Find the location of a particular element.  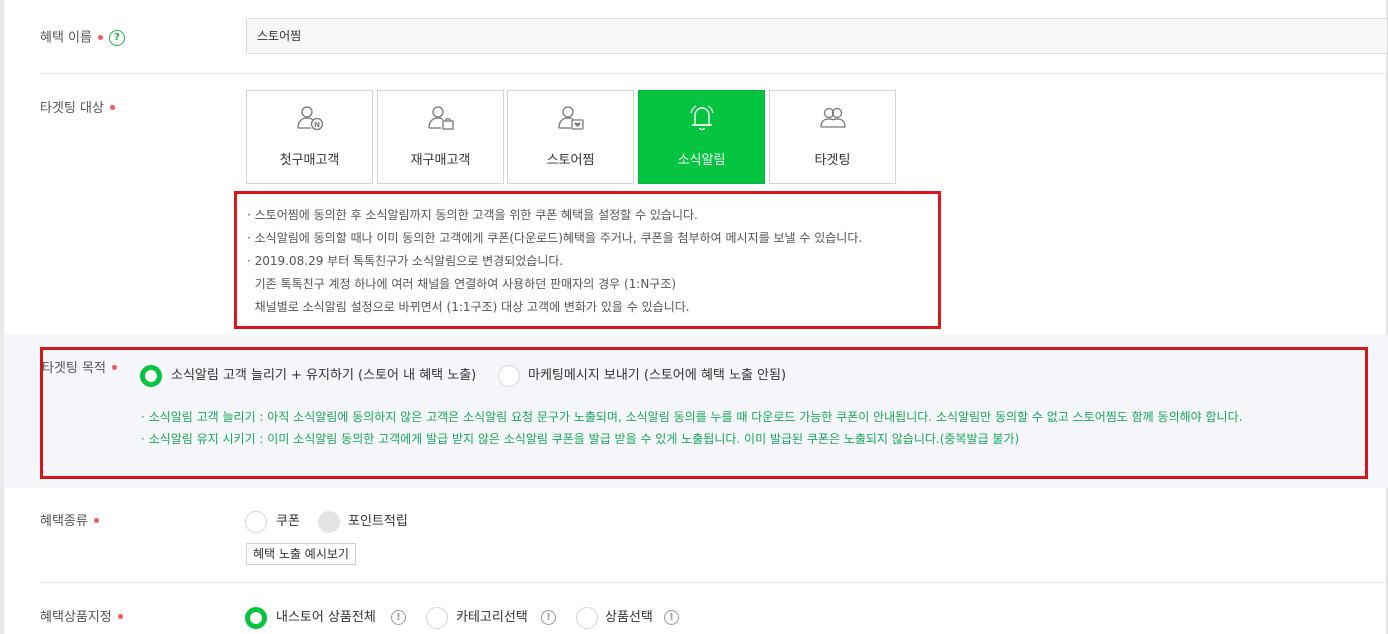

benefit-name-label: 혜택 이름 is located at coordinates (66, 38).